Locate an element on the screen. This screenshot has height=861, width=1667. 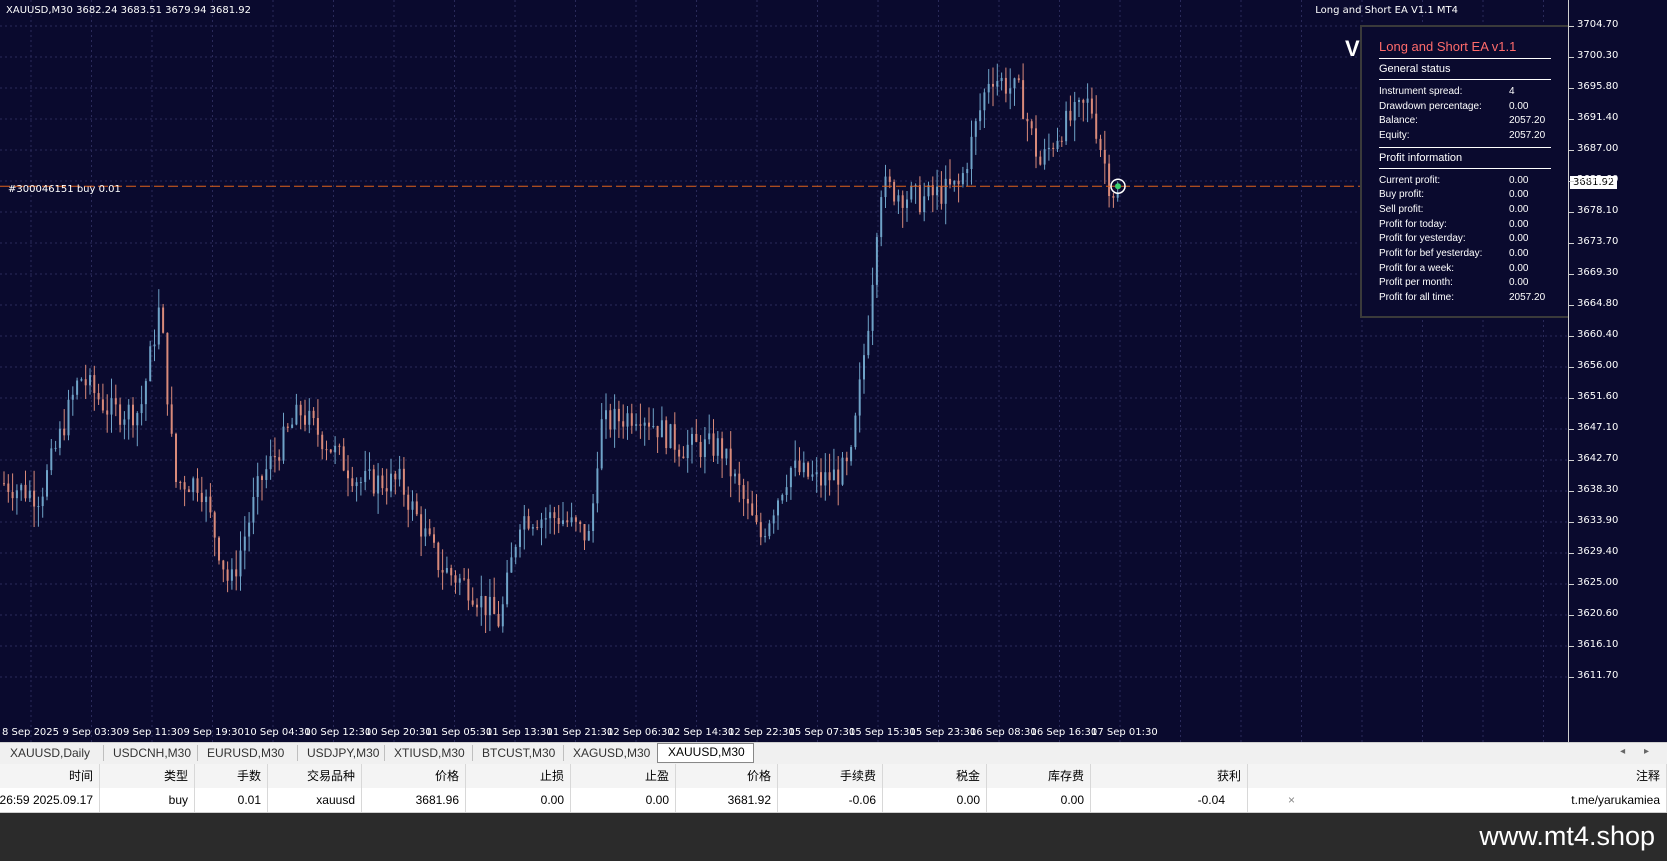
profit-info-label: Profit for bef yesterday: is located at coordinates (1431, 254).